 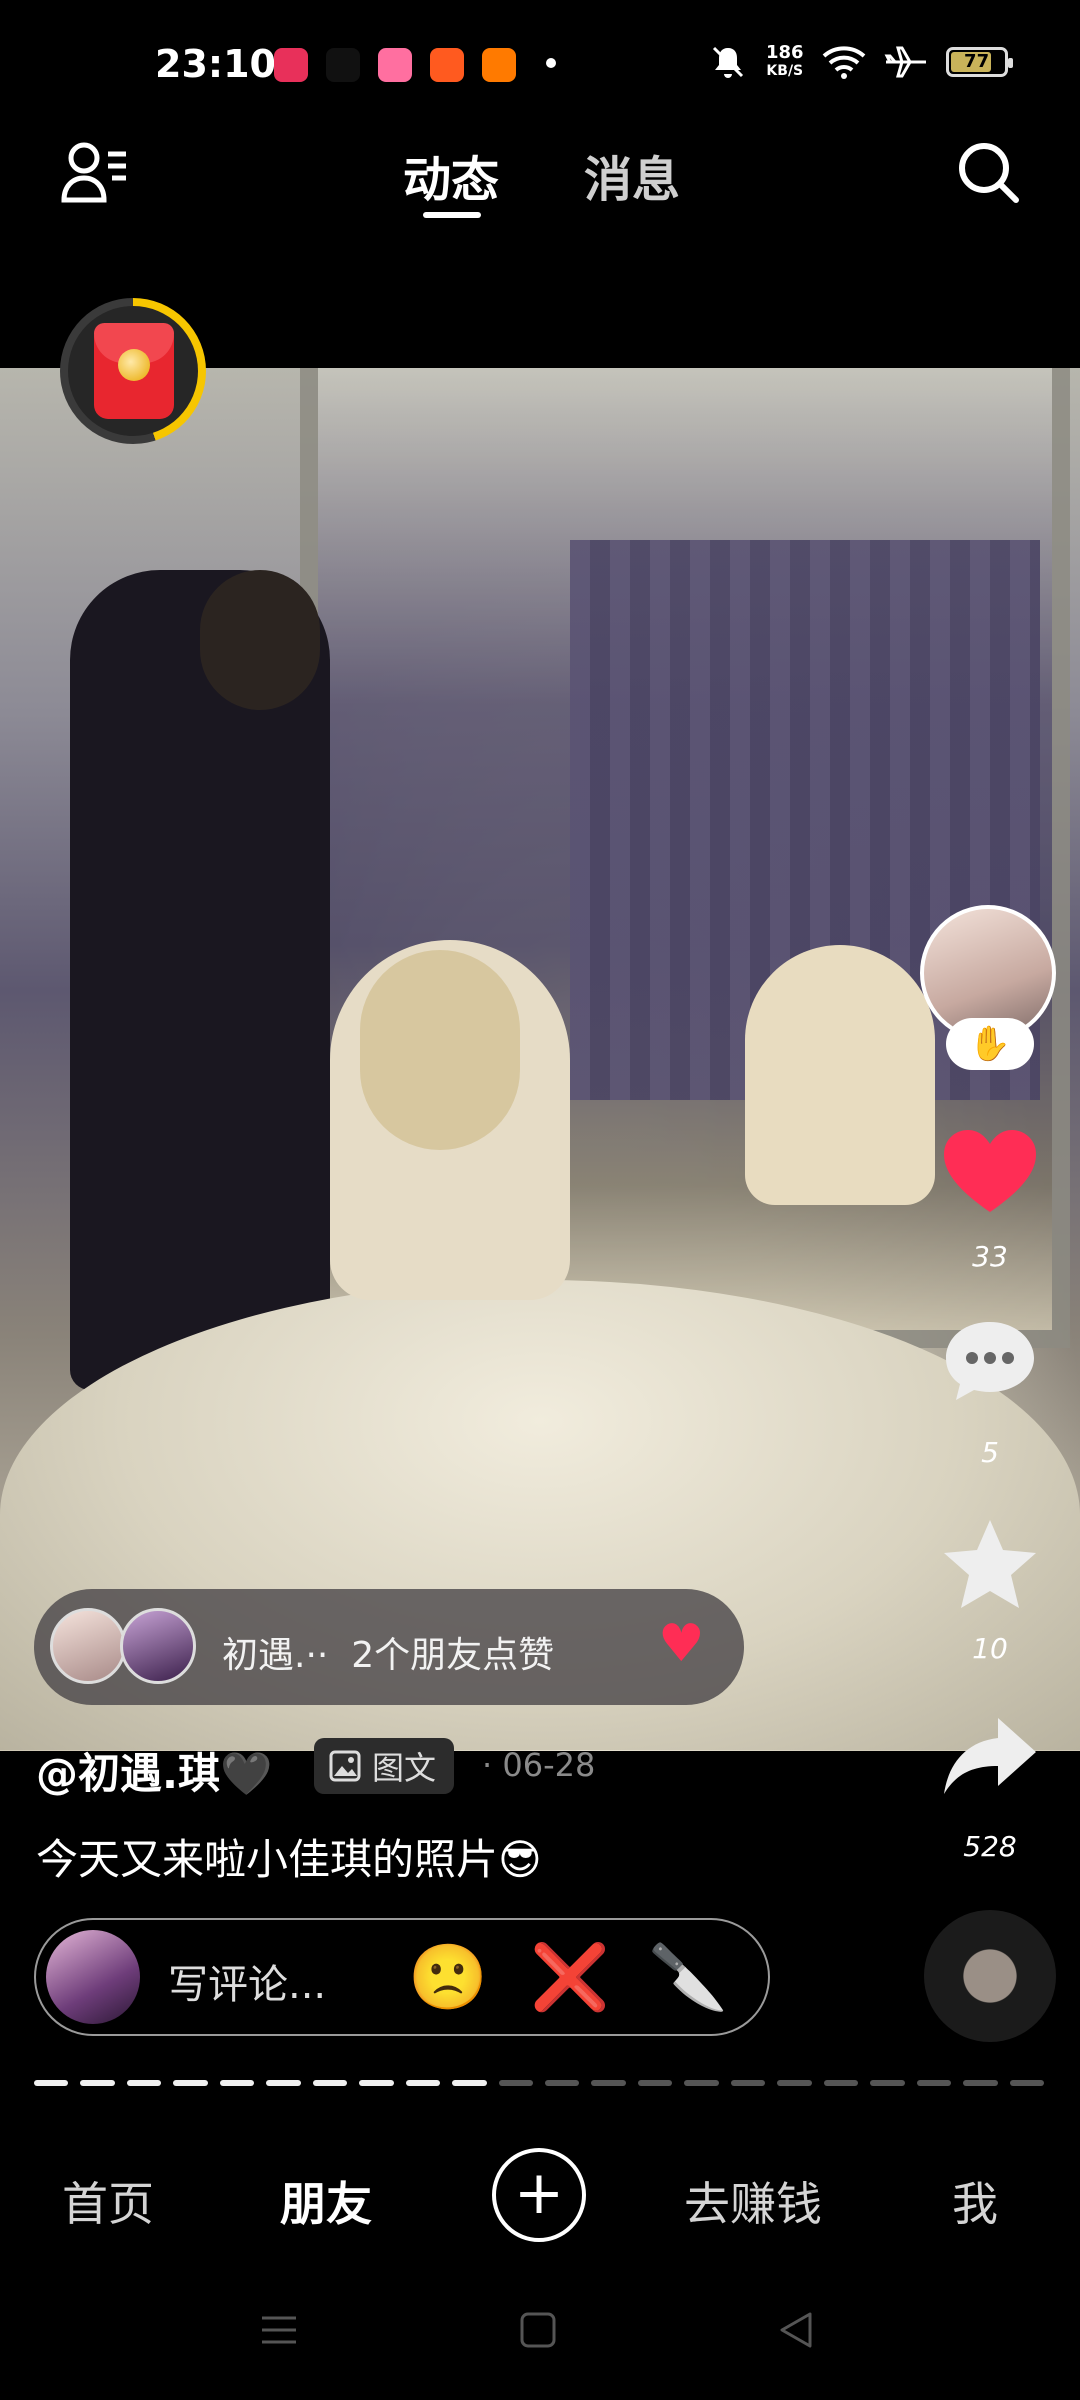 What do you see at coordinates (570, 1977) in the screenshot?
I see `cross-emoji-button: ❌` at bounding box center [570, 1977].